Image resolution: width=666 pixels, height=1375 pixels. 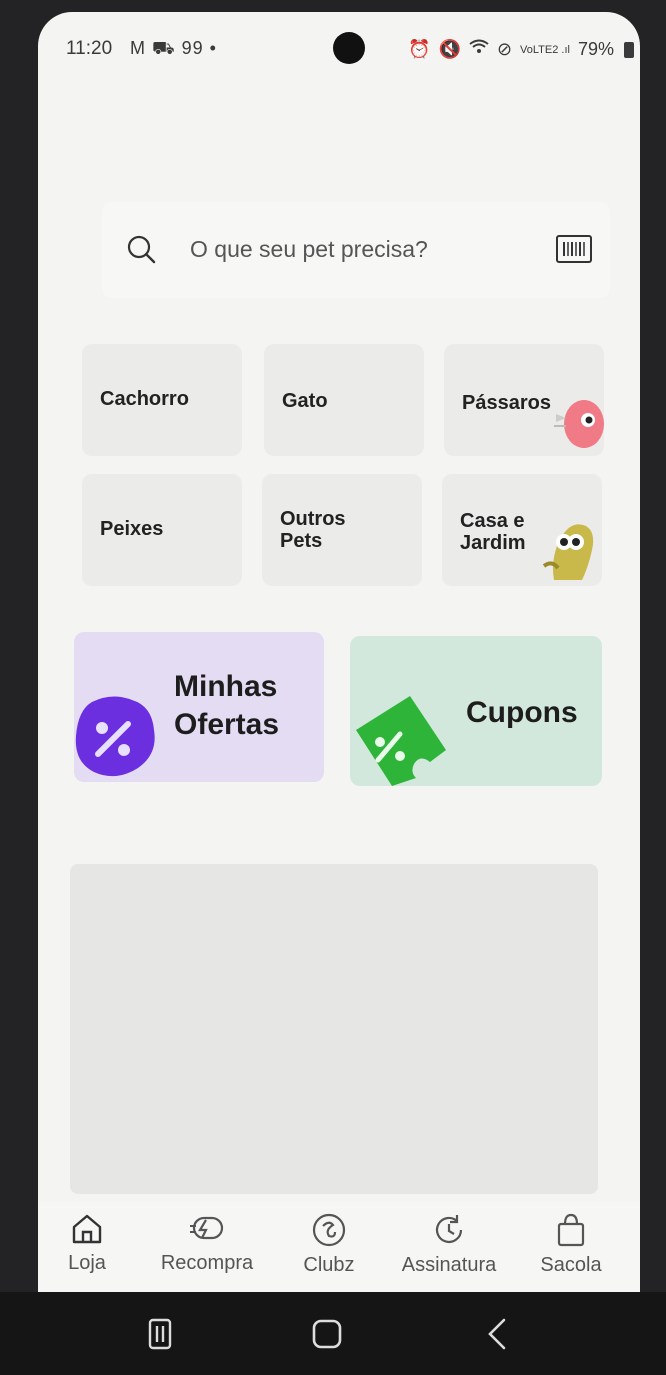 I want to click on camera-cutout, so click(x=349, y=48).